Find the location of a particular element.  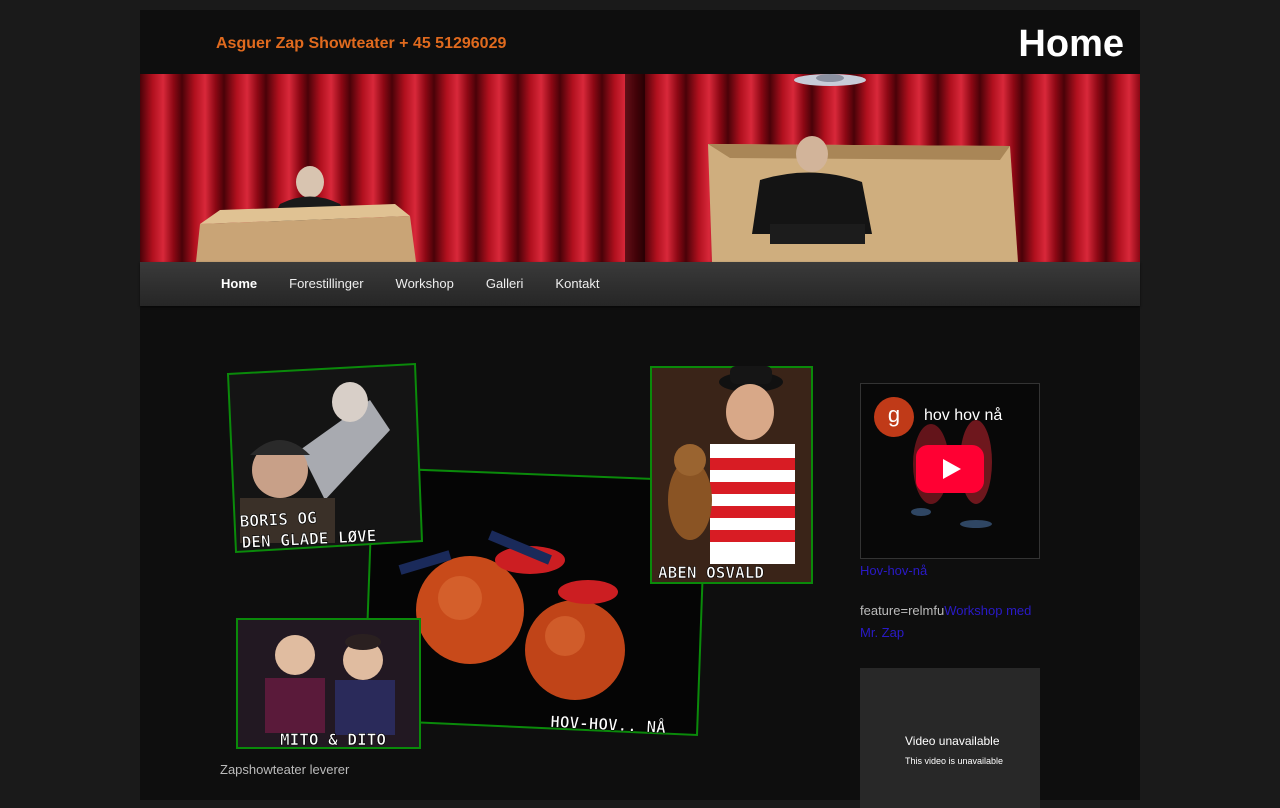

caption-mito-dito: MITO & DITO is located at coordinates (333, 739).